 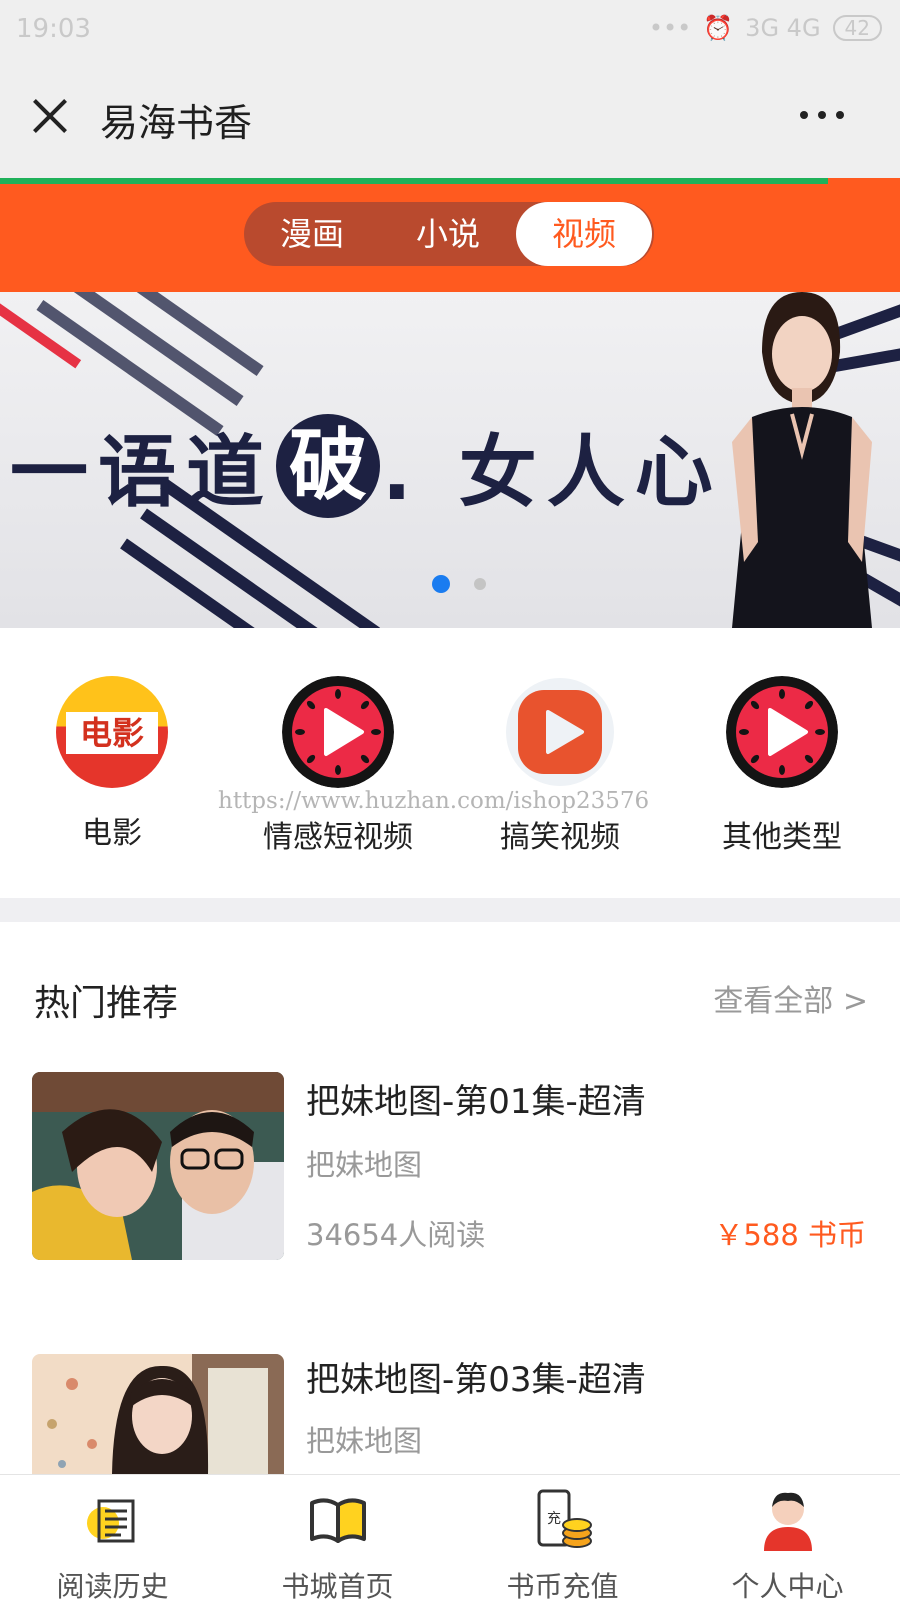 I want to click on item-title: 把妹地图-第01集-超清, so click(x=476, y=1102).